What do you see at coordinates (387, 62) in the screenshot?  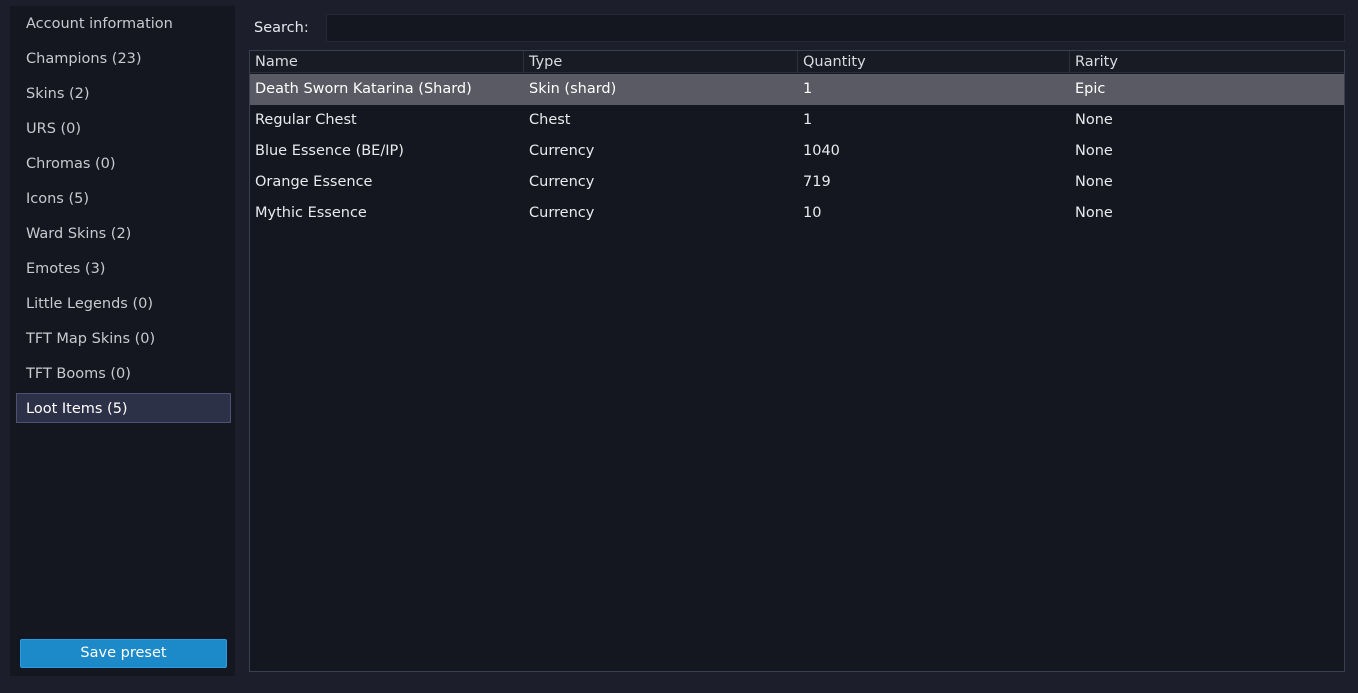 I see `column-header-name: Name` at bounding box center [387, 62].